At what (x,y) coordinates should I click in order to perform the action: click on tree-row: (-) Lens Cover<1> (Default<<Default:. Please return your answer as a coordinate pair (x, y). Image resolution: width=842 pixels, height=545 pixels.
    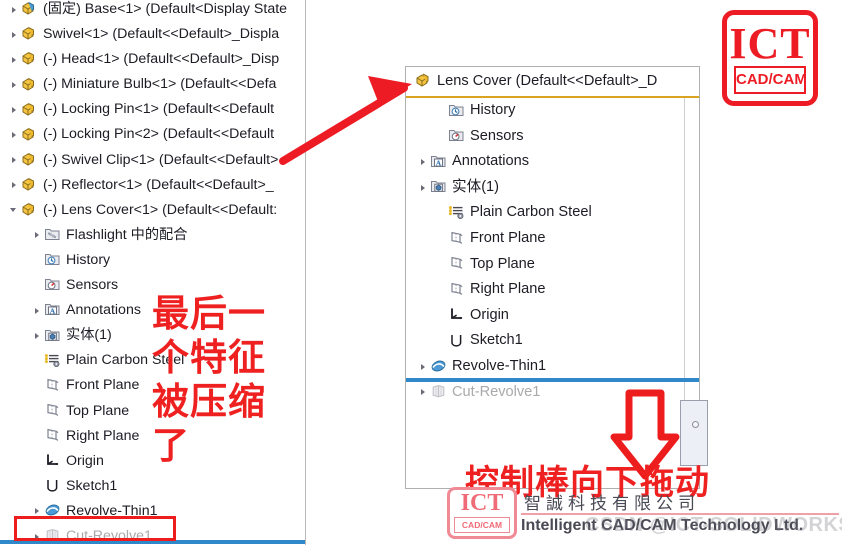
    Looking at the image, I should click on (157, 210).